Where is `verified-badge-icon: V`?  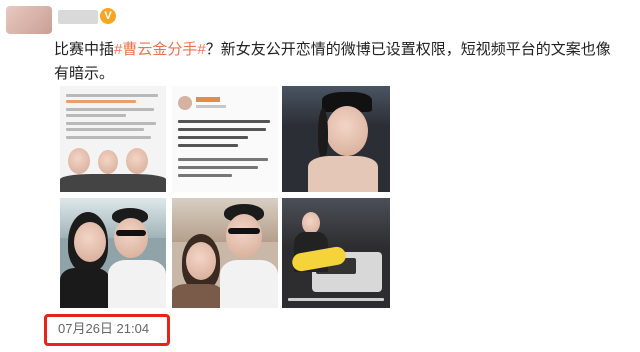
verified-badge-icon: V is located at coordinates (108, 16).